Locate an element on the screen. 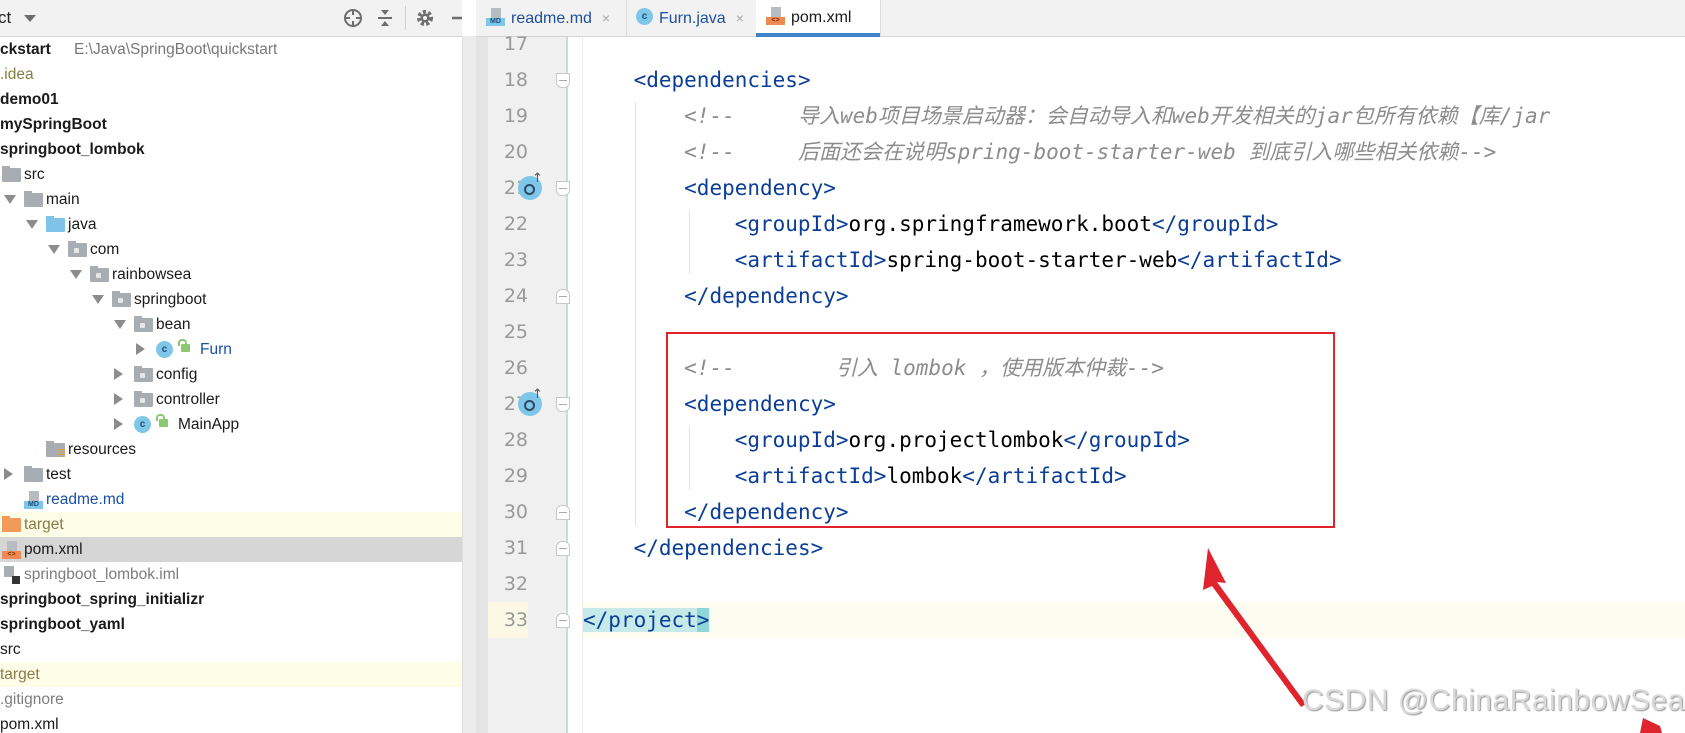 This screenshot has height=733, width=1685. chevron-down-icon is located at coordinates (30, 18).